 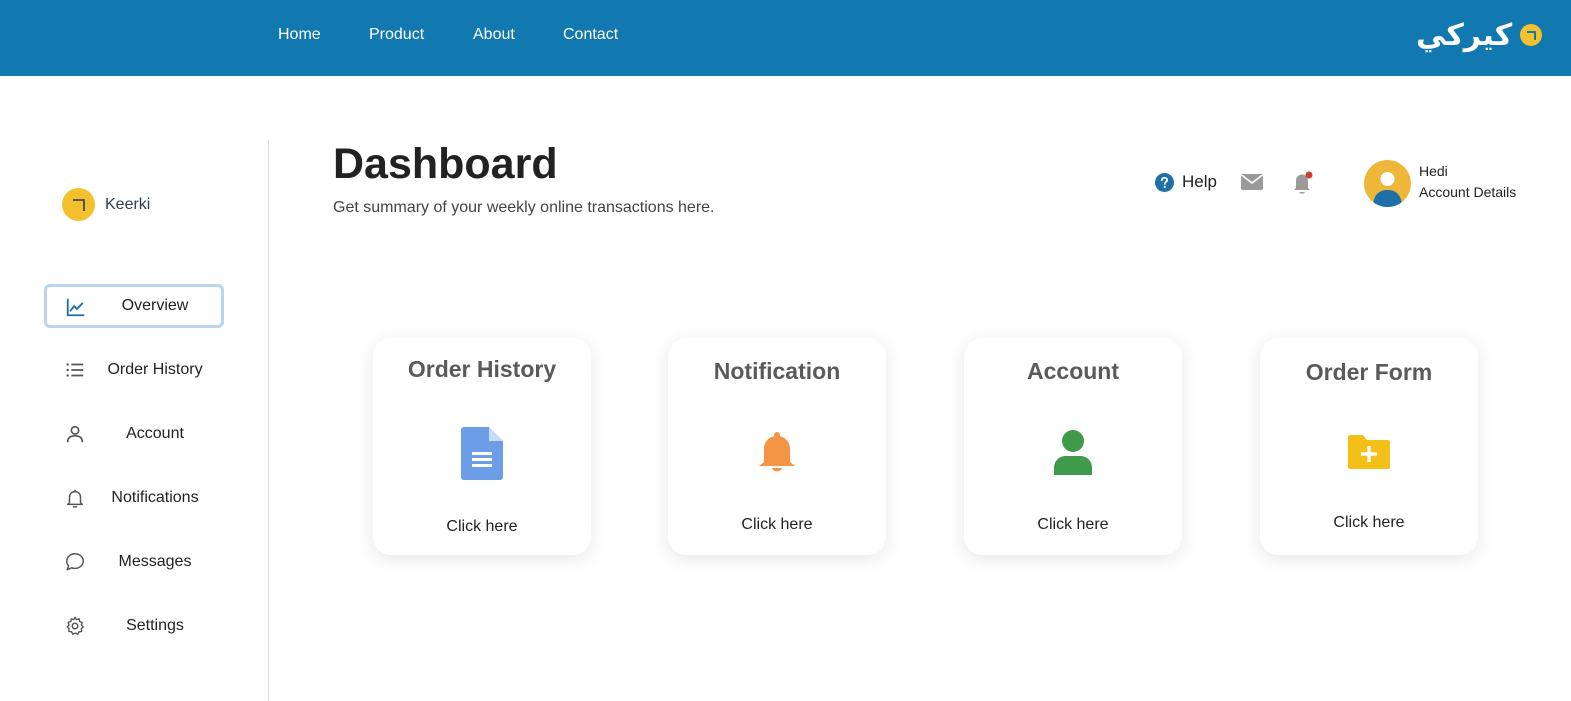 I want to click on document-icon, so click(x=482, y=453).